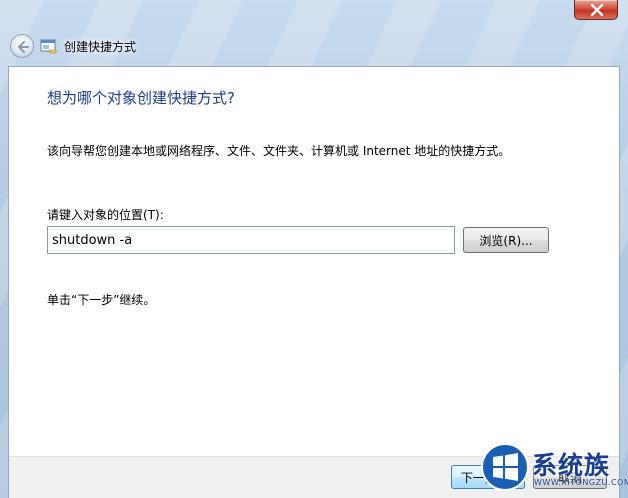  Describe the element at coordinates (571, 465) in the screenshot. I see `watermark-text: 系统族` at that location.